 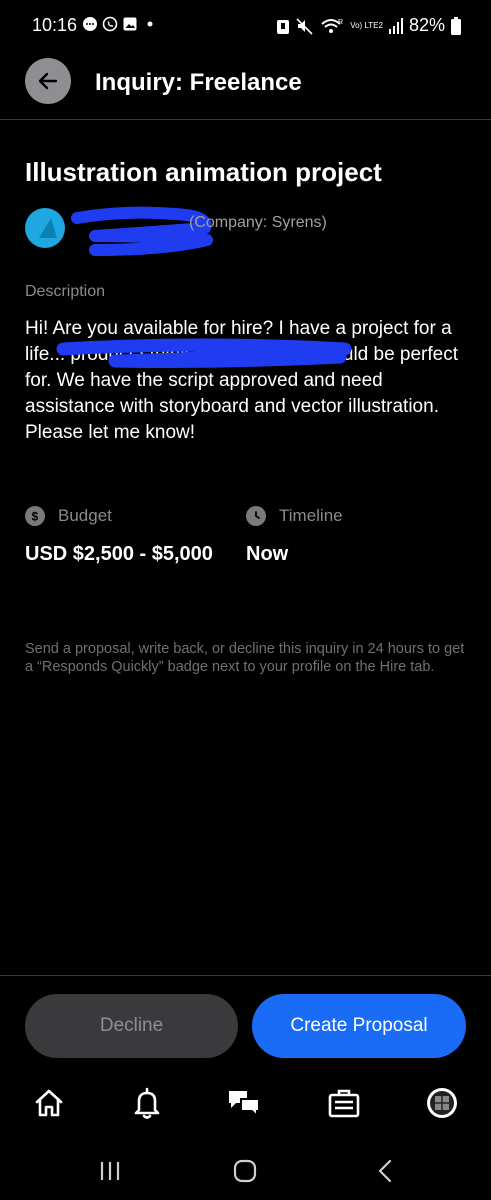 I want to click on back-system-button, so click(x=385, y=1171).